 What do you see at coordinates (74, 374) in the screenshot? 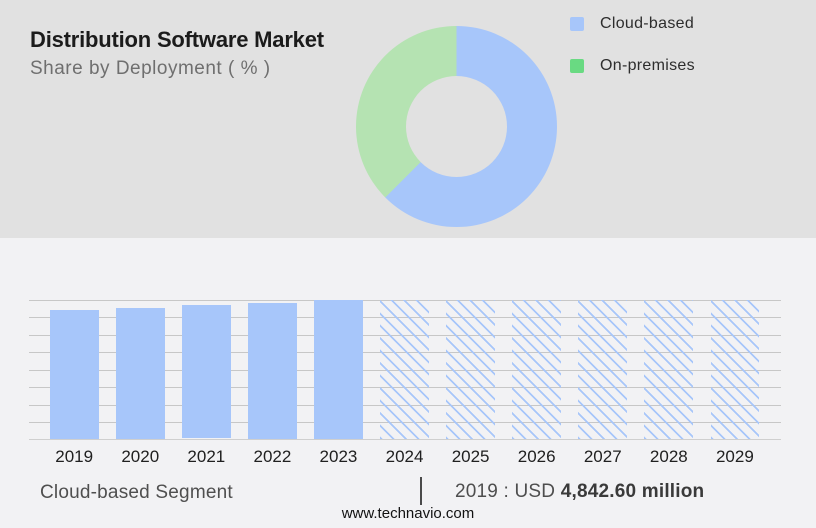
I see `bar-2019` at bounding box center [74, 374].